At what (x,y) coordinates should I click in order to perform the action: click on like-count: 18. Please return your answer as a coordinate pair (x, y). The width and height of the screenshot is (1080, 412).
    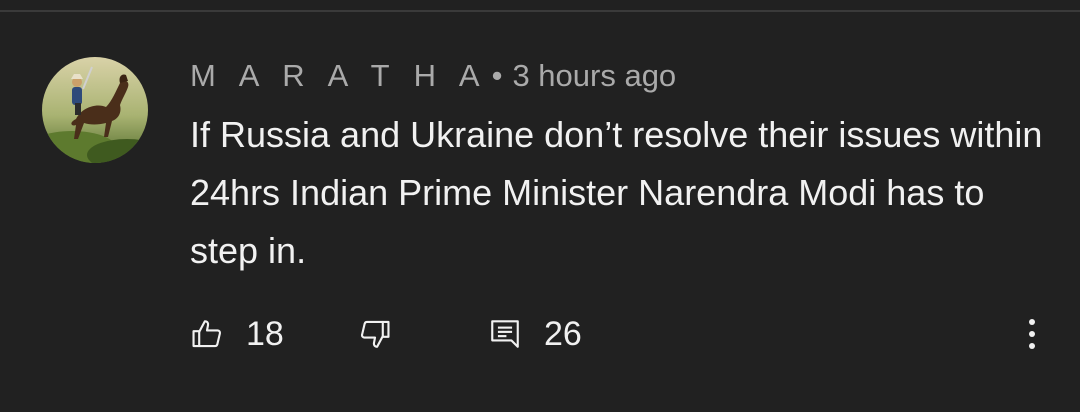
    Looking at the image, I should click on (265, 333).